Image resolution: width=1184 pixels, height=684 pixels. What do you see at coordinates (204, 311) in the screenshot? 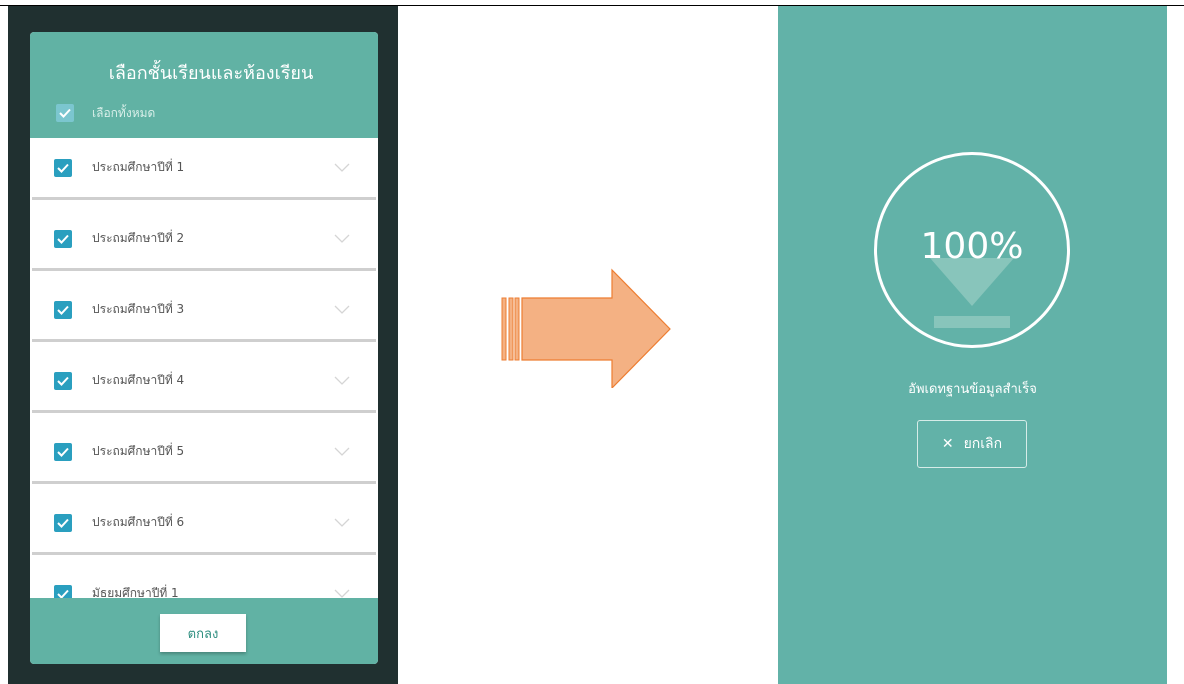
I see `list-item: ประถมศึกษาปีที่ 3` at bounding box center [204, 311].